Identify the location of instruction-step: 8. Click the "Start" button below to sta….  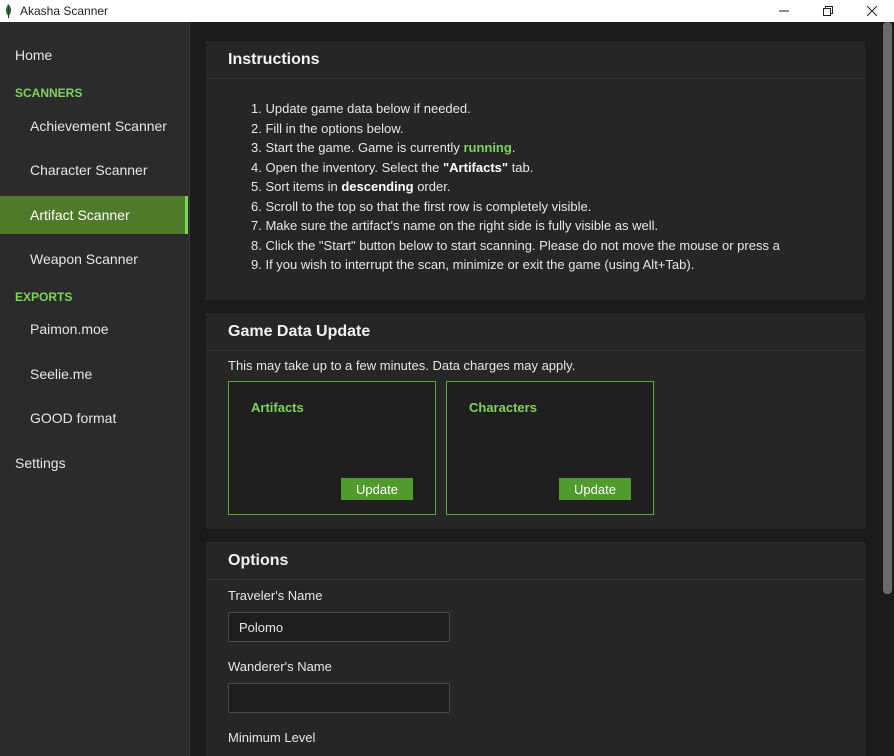
(515, 245).